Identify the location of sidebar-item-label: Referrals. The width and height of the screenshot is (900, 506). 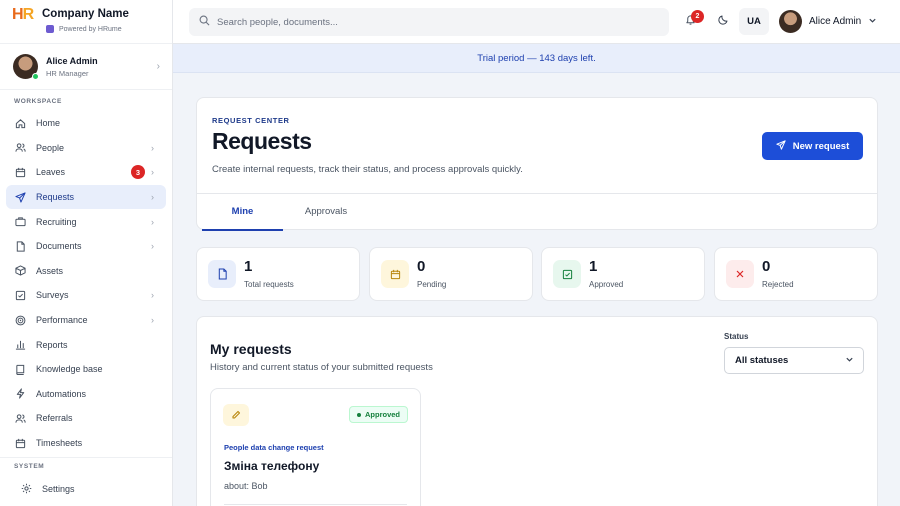
(54, 418).